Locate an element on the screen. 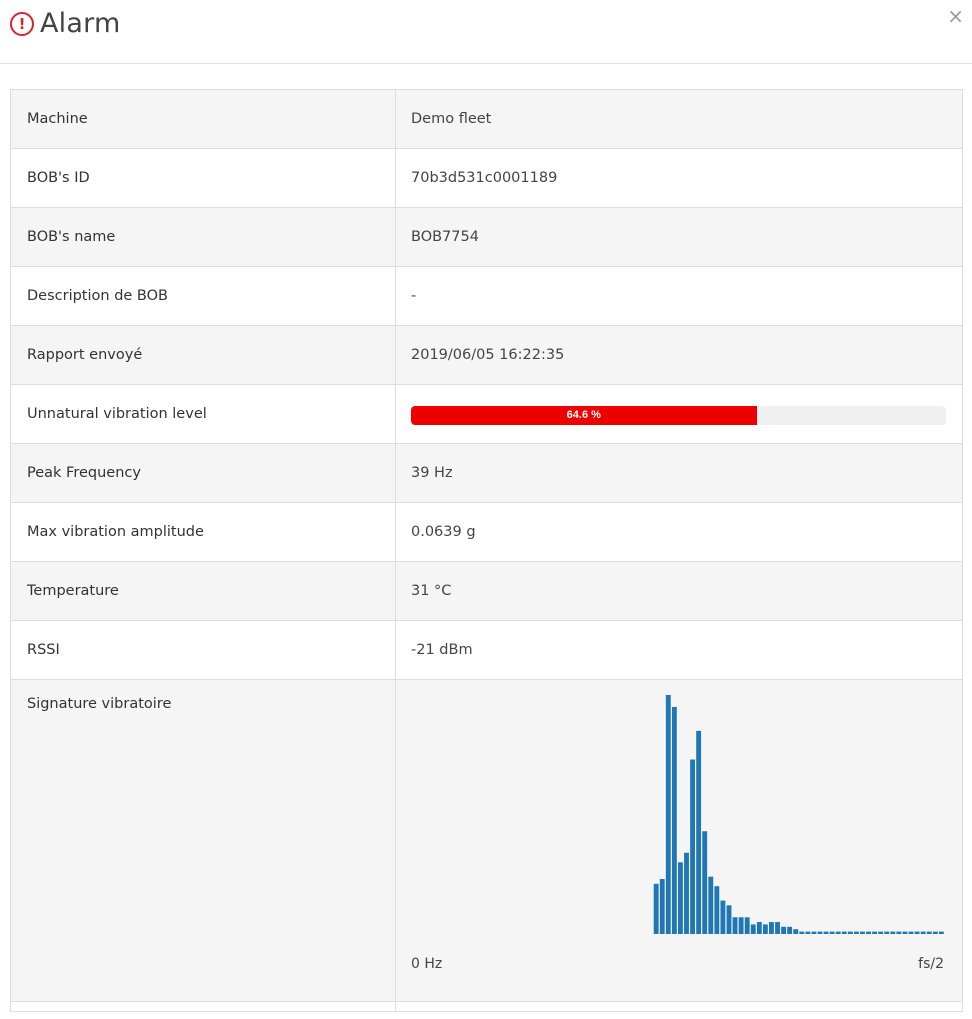 This screenshot has height=1019, width=972. row-value: 2019/06/05 16:22:35 is located at coordinates (679, 355).